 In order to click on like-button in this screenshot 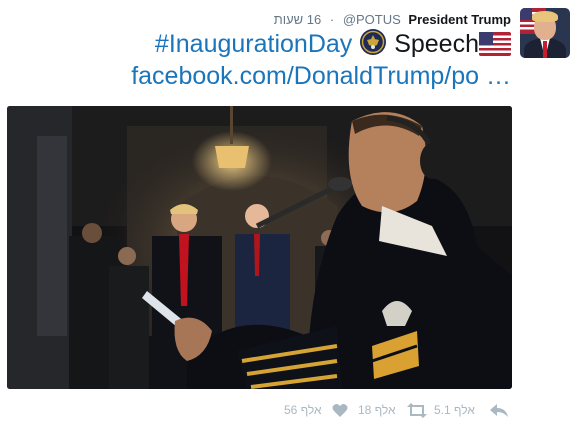, I will do `click(340, 410)`.